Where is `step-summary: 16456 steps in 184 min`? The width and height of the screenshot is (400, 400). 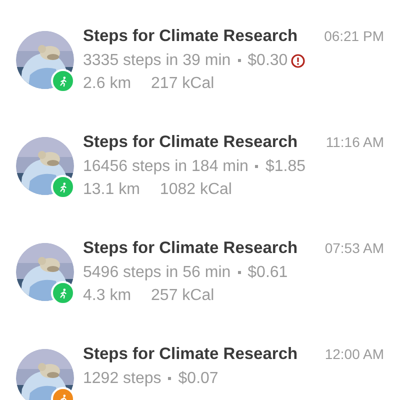 step-summary: 16456 steps in 184 min is located at coordinates (165, 167).